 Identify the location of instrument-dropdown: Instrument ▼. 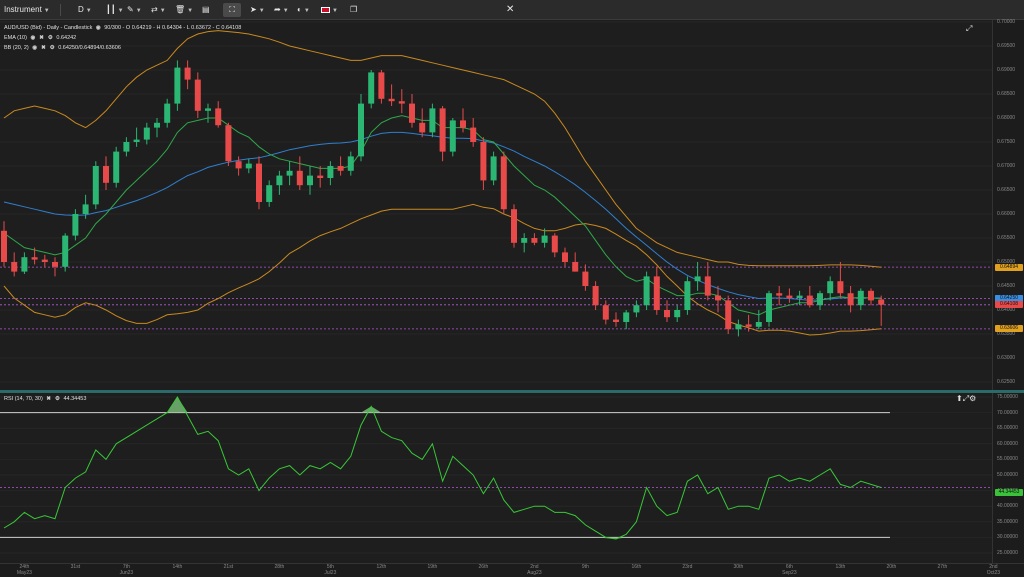
(27, 10).